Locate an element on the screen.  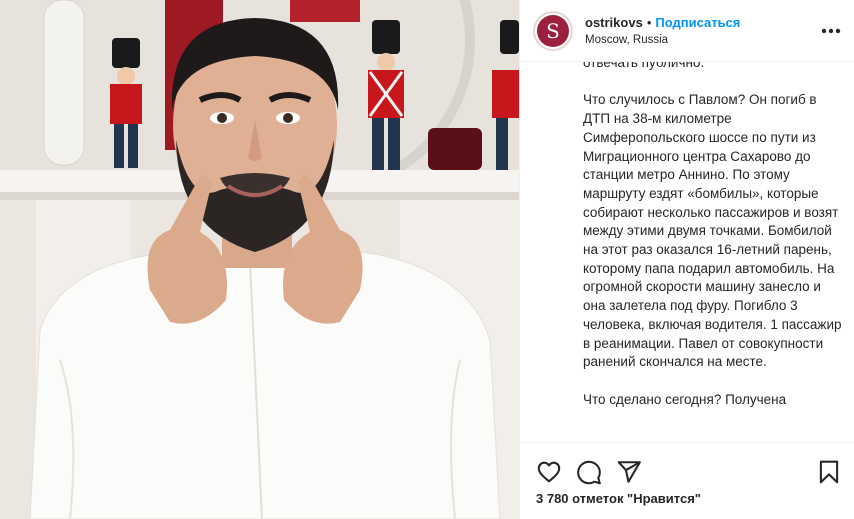
avatar-logo: S is located at coordinates (553, 30).